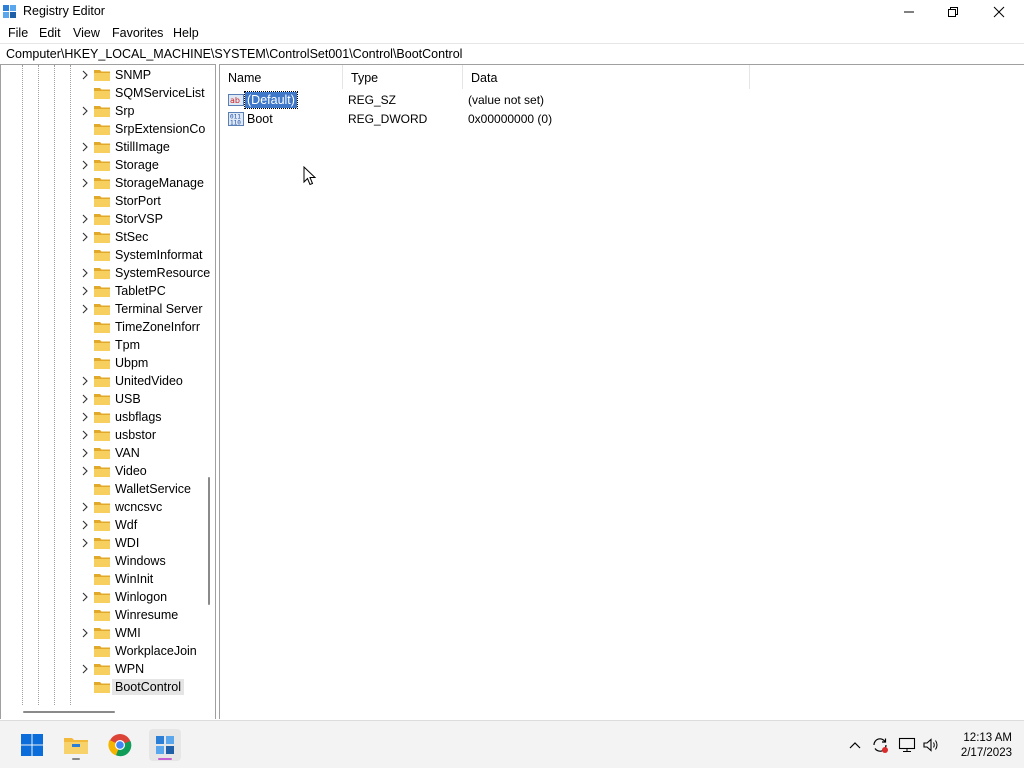 This screenshot has width=1024, height=768. I want to click on tree-item: WalletService, so click(141, 489).